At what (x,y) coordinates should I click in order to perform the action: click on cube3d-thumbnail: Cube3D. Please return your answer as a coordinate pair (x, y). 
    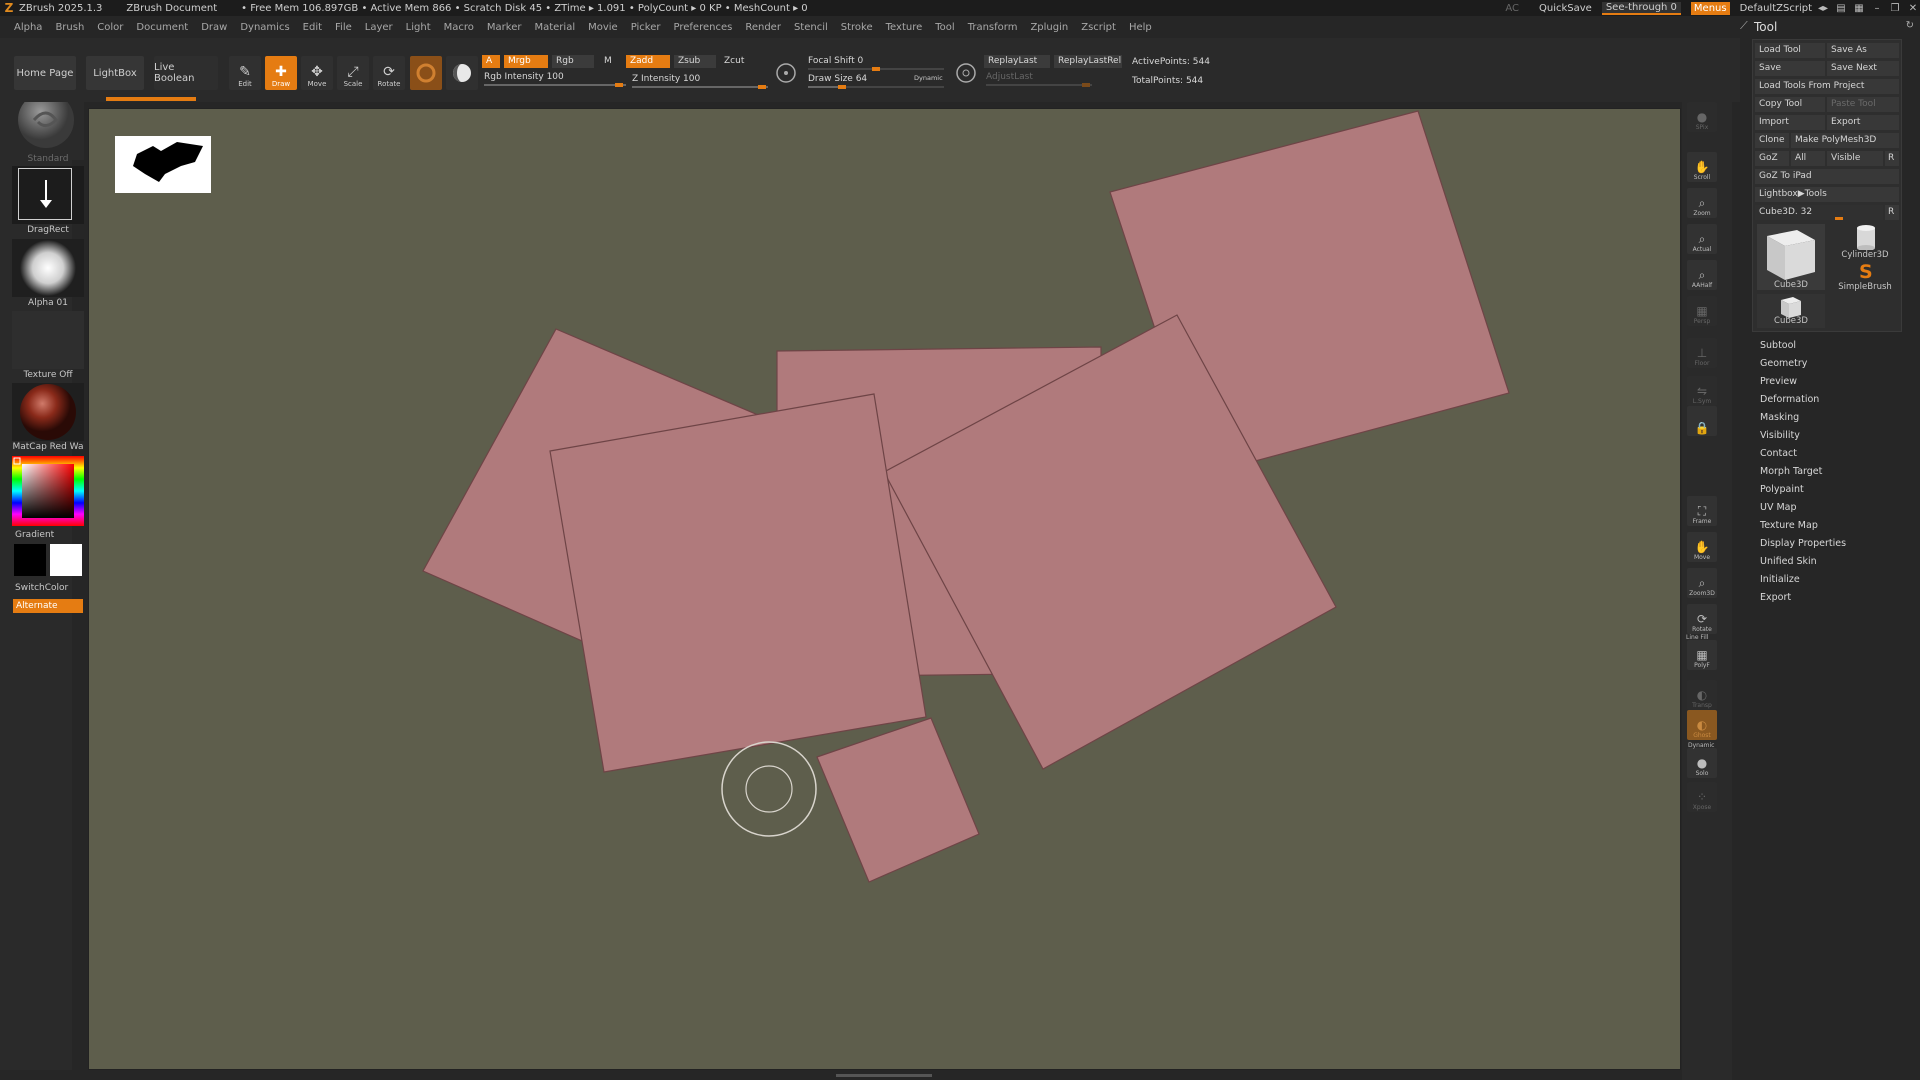
    Looking at the image, I should click on (1791, 257).